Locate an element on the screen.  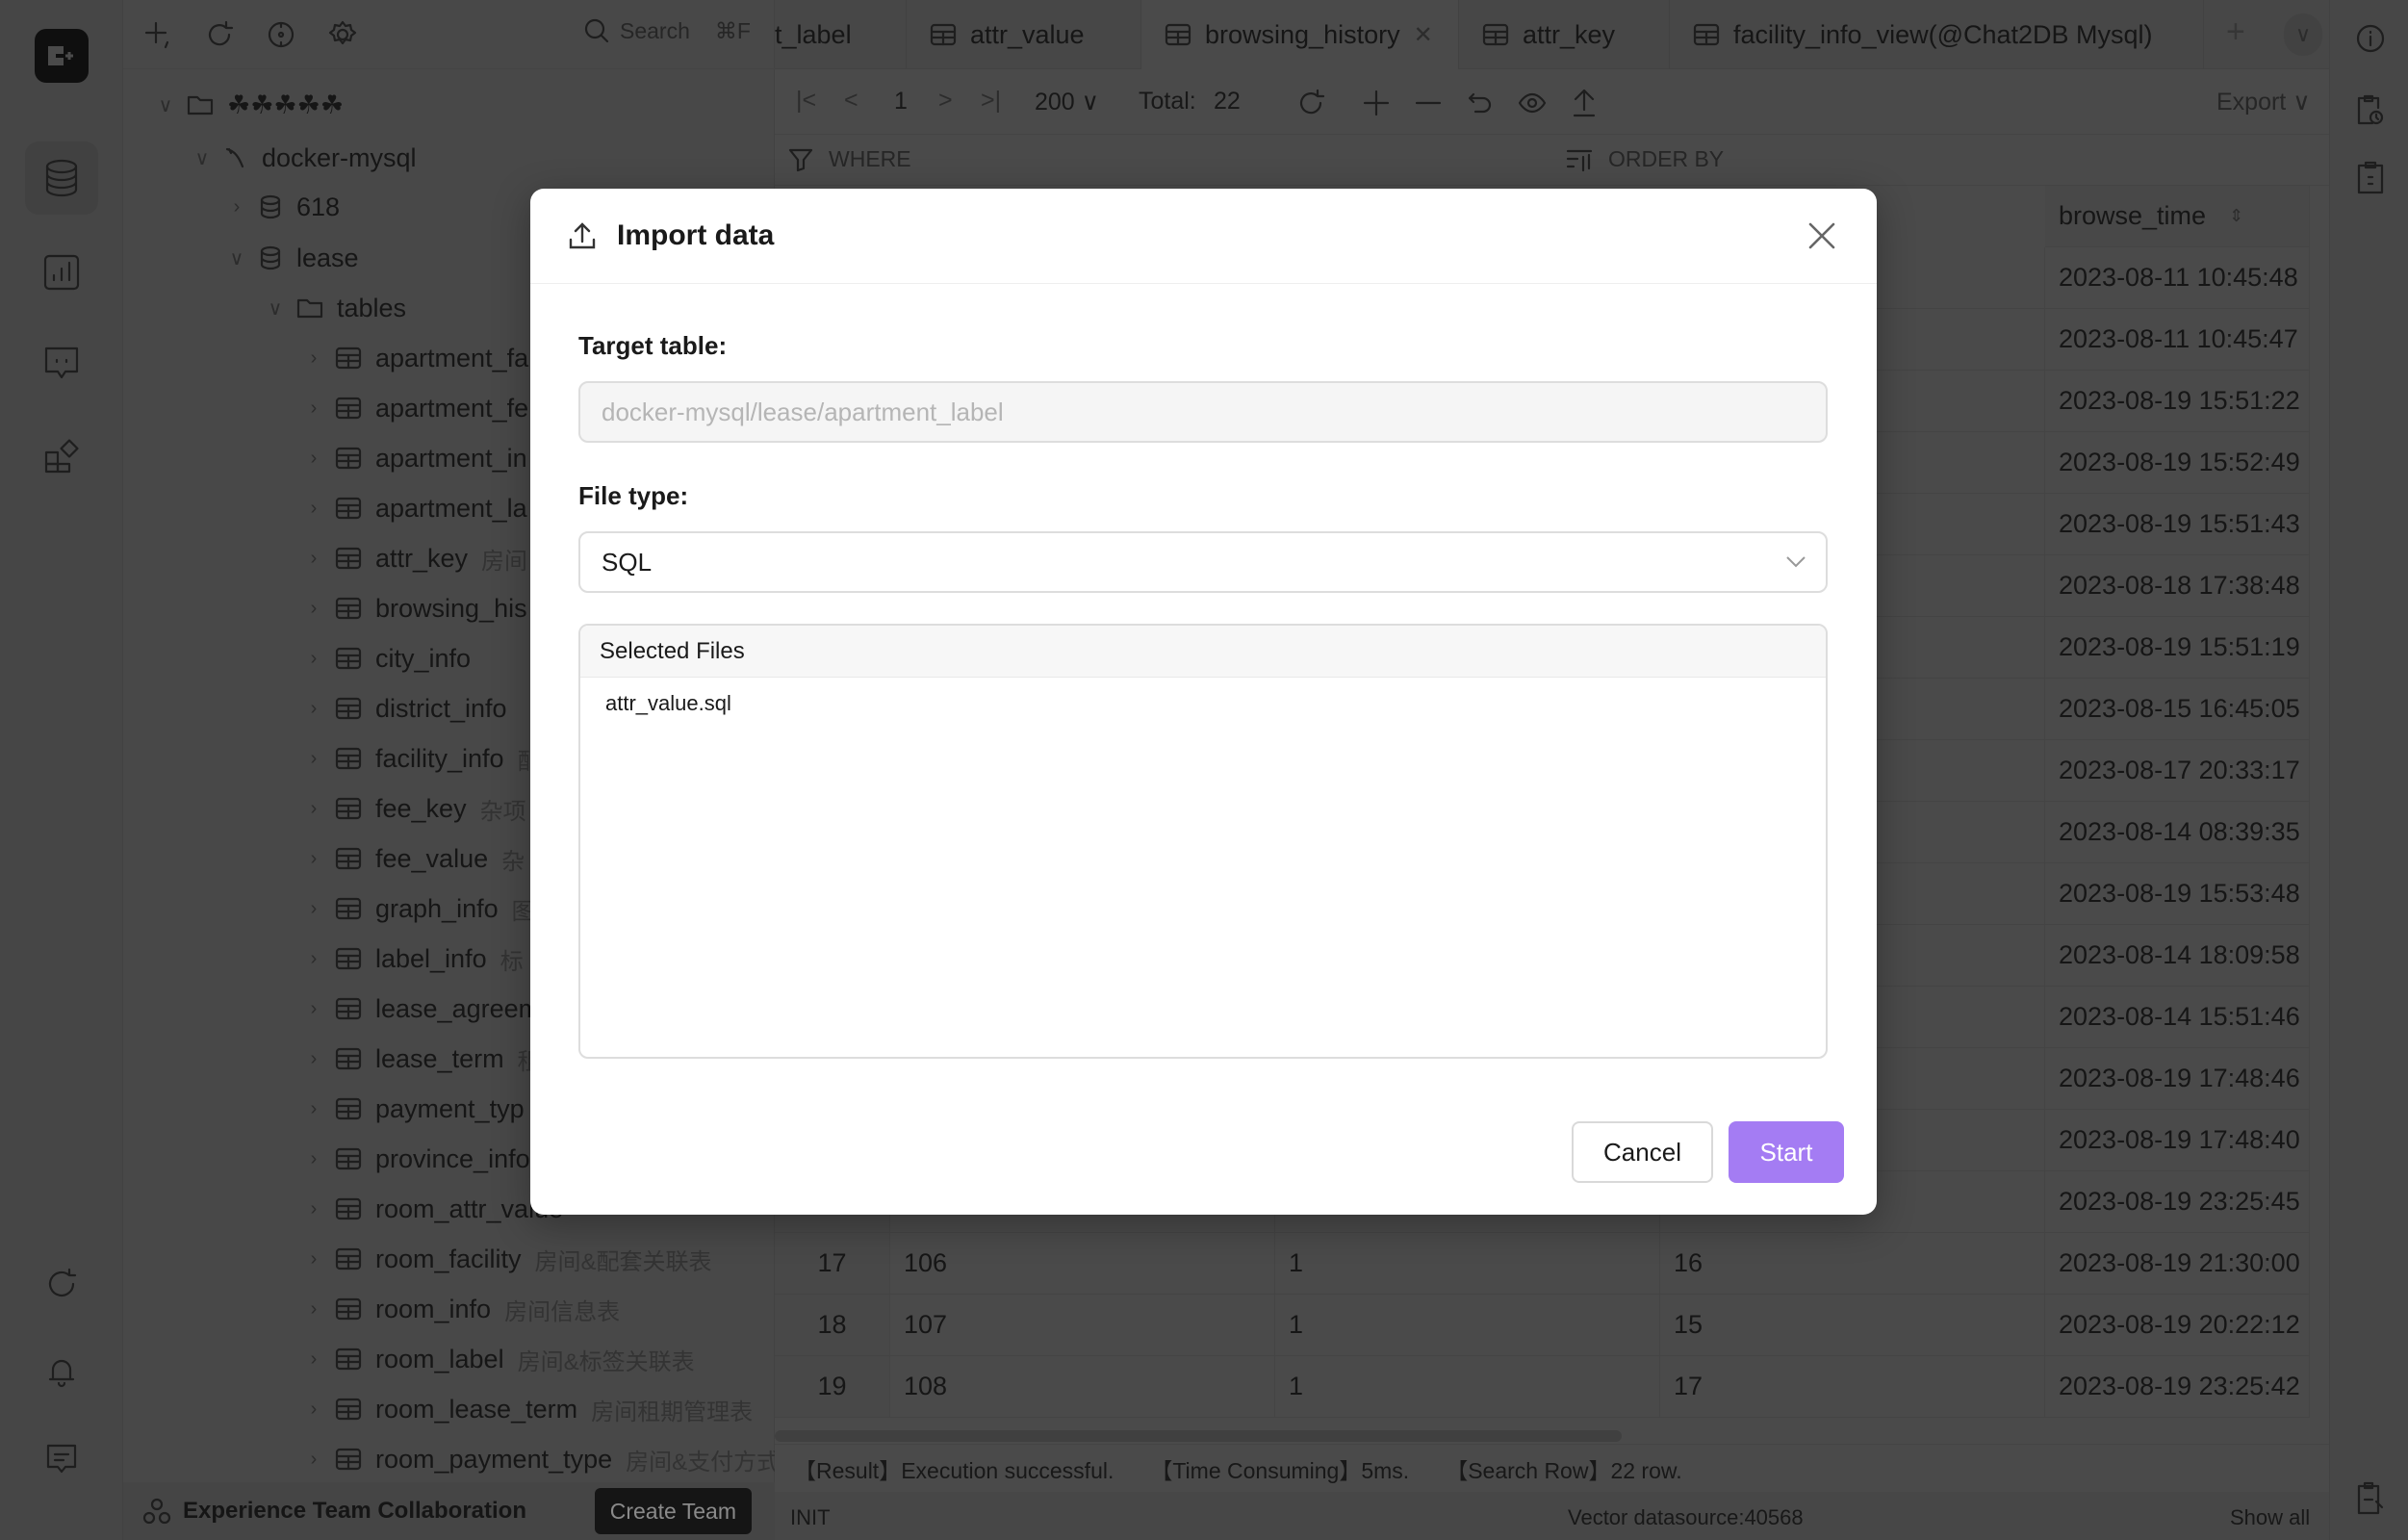
page-size-select: 200 ∨ is located at coordinates (1067, 102).